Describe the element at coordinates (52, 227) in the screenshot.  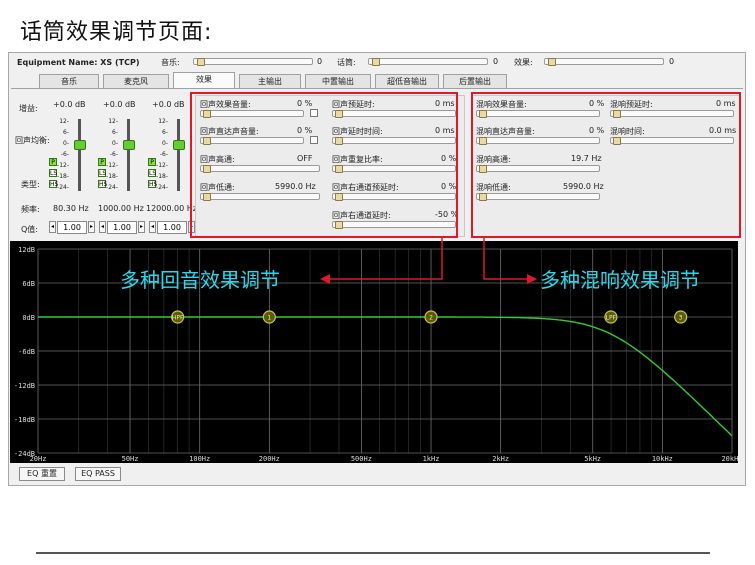
I see `band-1-q-decrease: ◂` at that location.